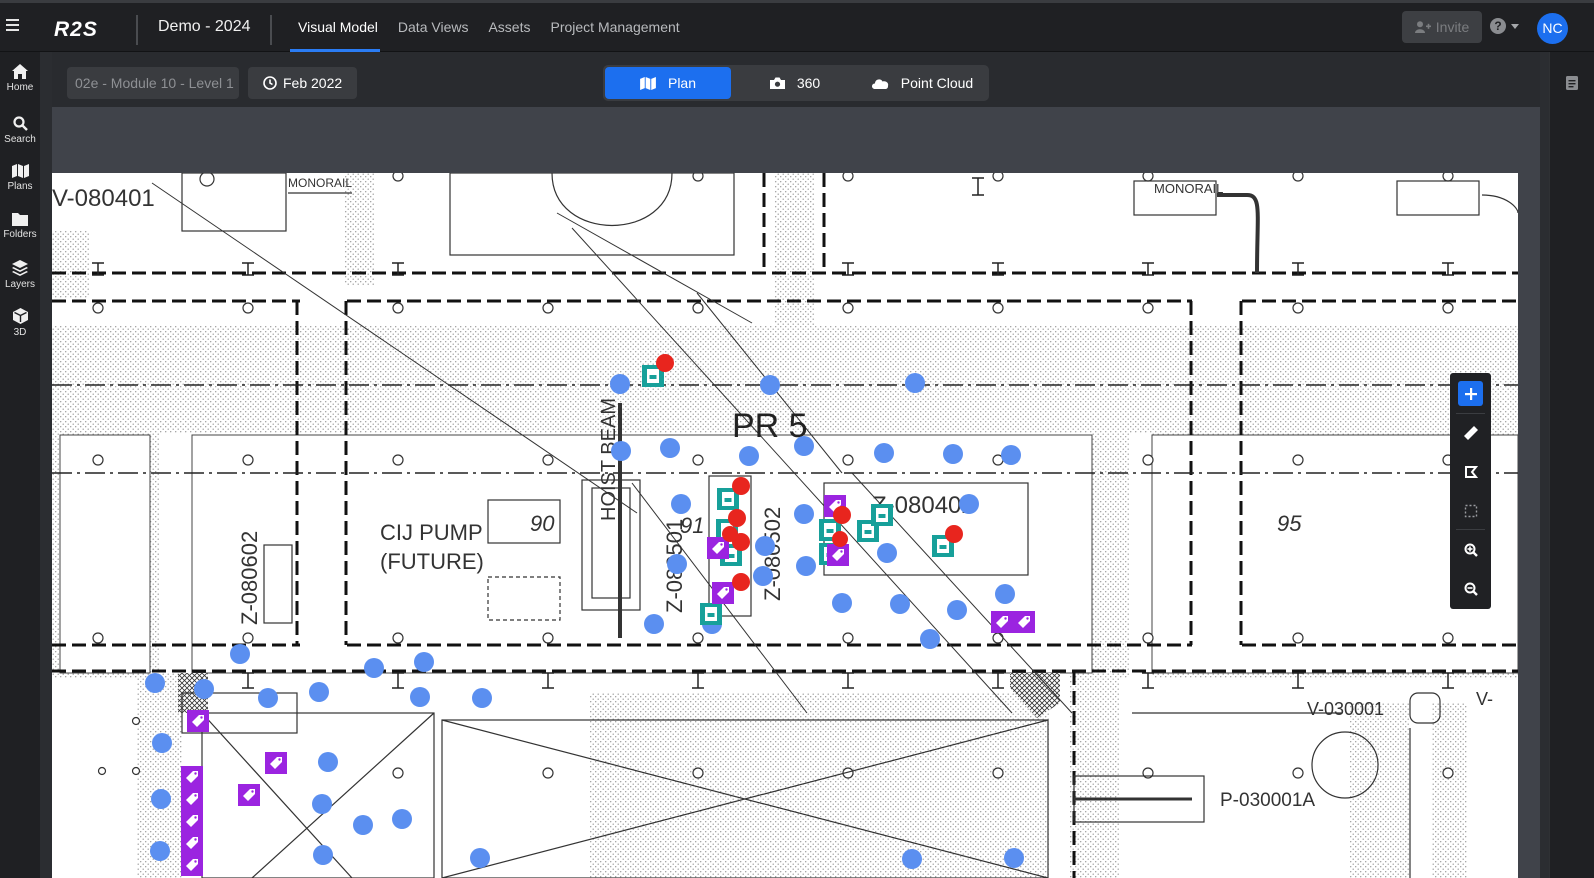 The image size is (1594, 878). What do you see at coordinates (20, 87) in the screenshot?
I see `sidebar-item-label: Home` at bounding box center [20, 87].